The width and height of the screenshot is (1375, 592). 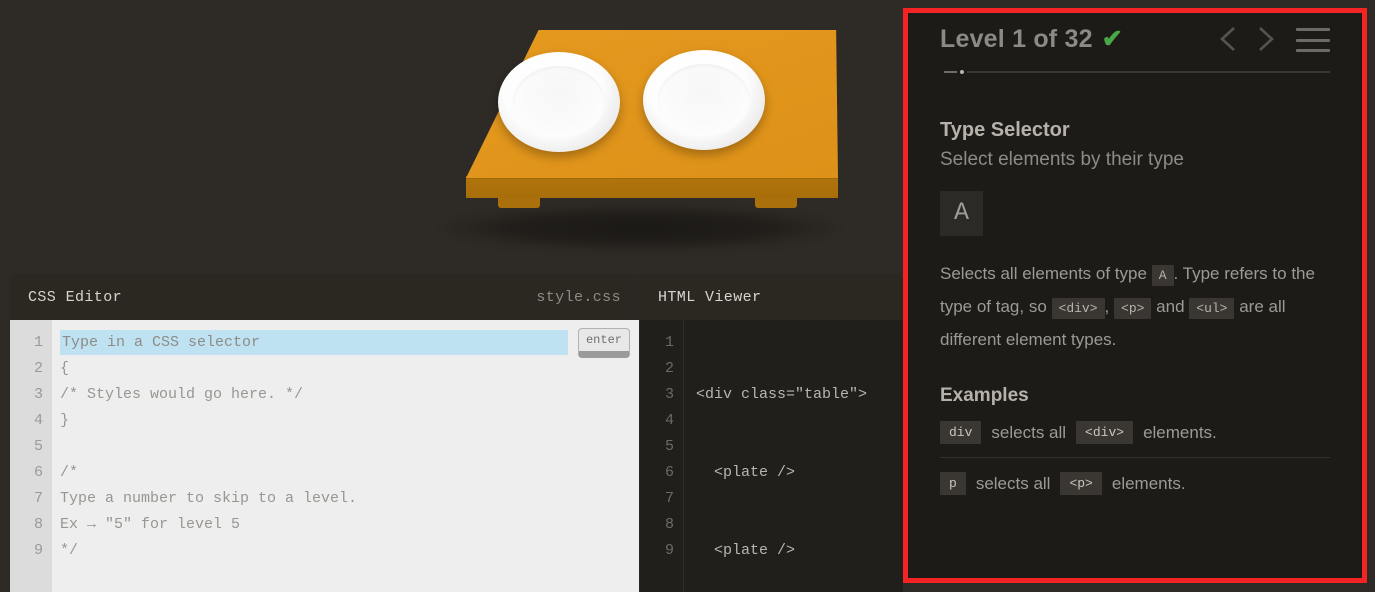 What do you see at coordinates (38, 524) in the screenshot?
I see `css-line-number: 8` at bounding box center [38, 524].